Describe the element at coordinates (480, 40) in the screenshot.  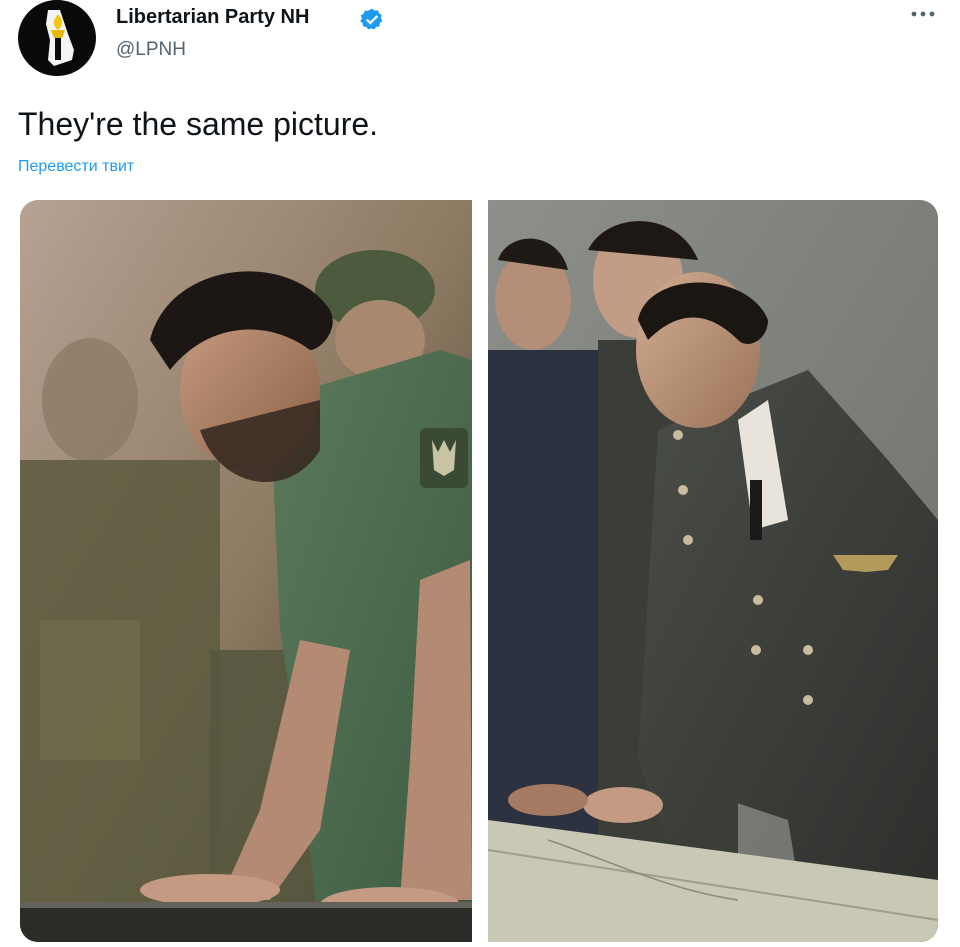
I see `tweet-header: Libertarian Party NH @LPNH` at that location.